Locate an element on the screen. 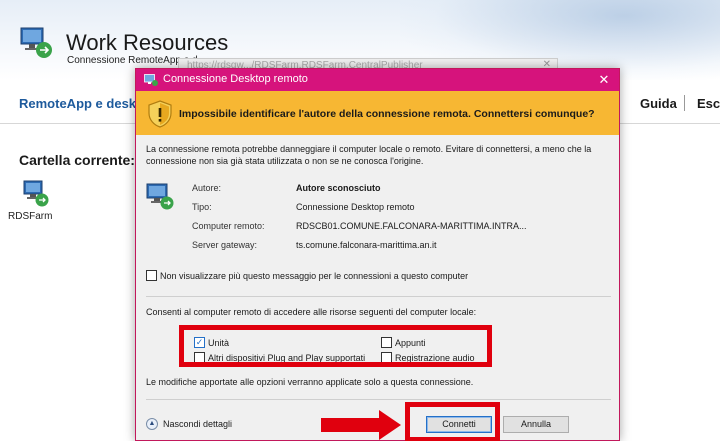 This screenshot has width=720, height=441. detail-value-author: Autore sconosciuto is located at coordinates (338, 188).